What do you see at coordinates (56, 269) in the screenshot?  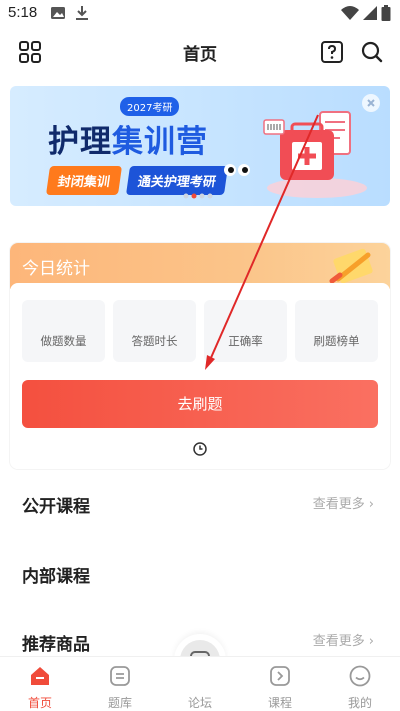 I see `stats-title: 今日统计` at bounding box center [56, 269].